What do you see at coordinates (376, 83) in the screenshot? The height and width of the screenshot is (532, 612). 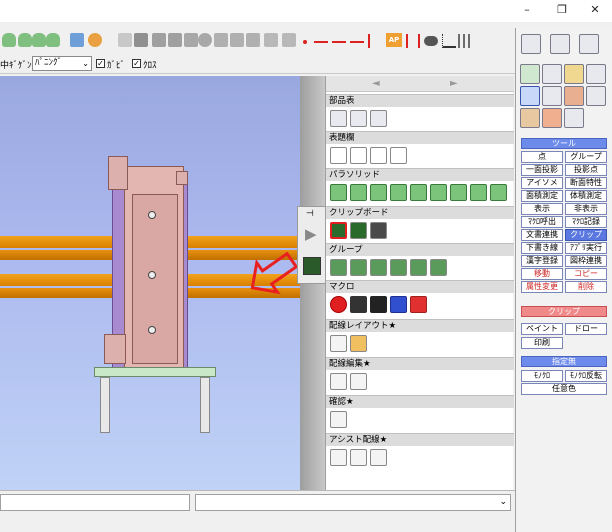 I see `palette-prev-button: ◄` at bounding box center [376, 83].